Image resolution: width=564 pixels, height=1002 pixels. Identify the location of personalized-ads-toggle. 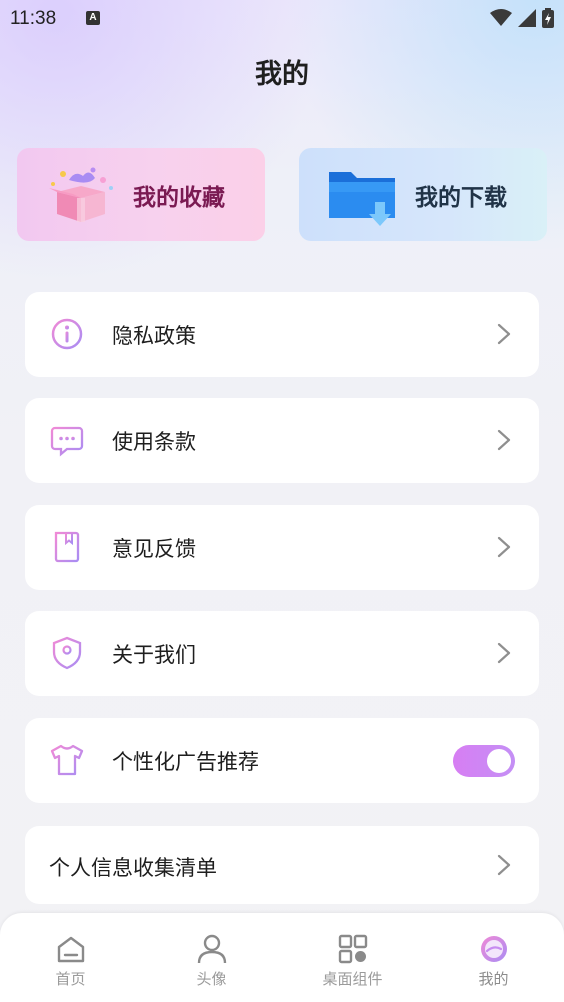
(484, 761).